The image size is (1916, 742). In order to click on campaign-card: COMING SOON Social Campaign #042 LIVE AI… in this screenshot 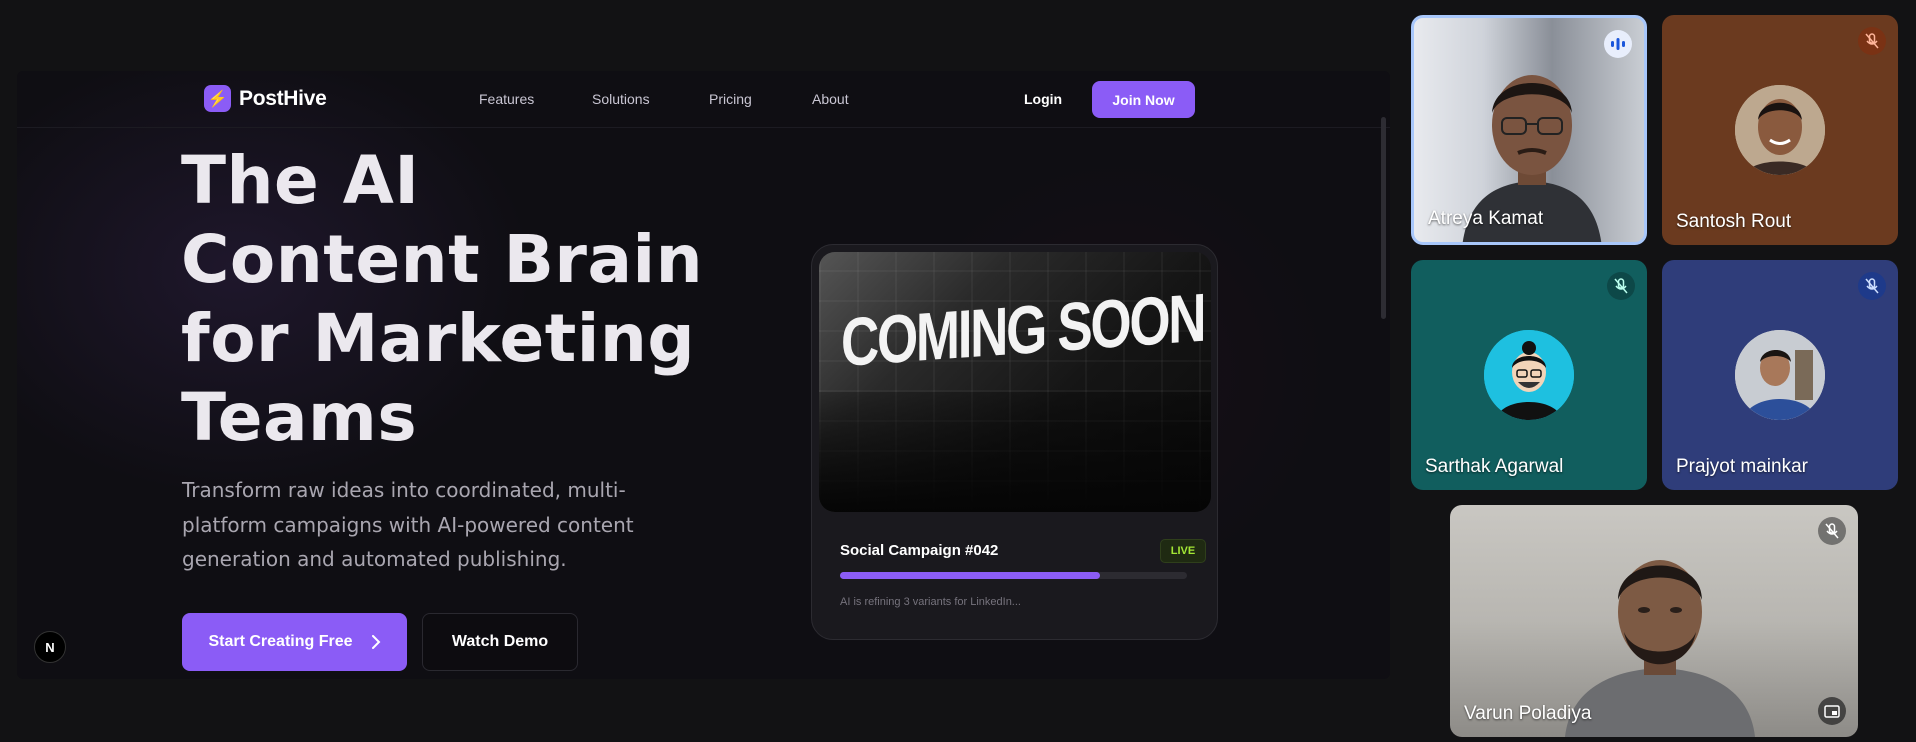, I will do `click(1014, 442)`.